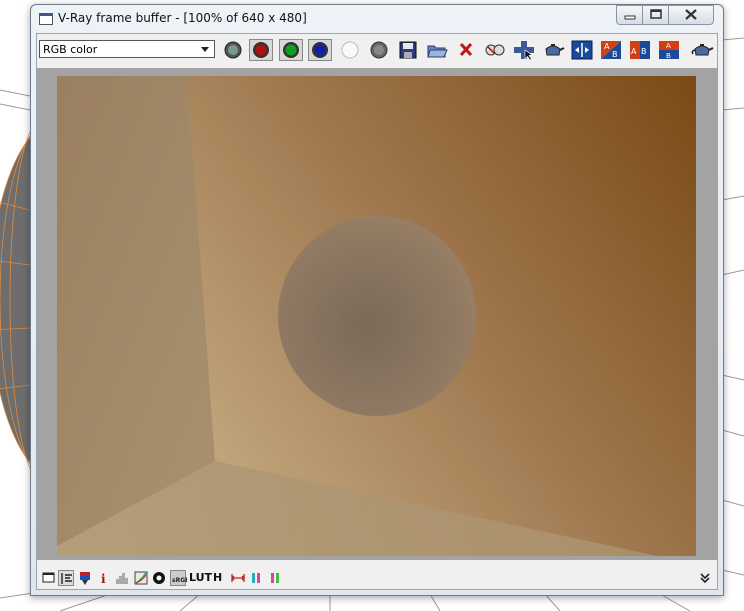 The width and height of the screenshot is (744, 611). What do you see at coordinates (182, 18) in the screenshot?
I see `window-title: V-Ray frame buffer - [100% of 640 x 480]` at bounding box center [182, 18].